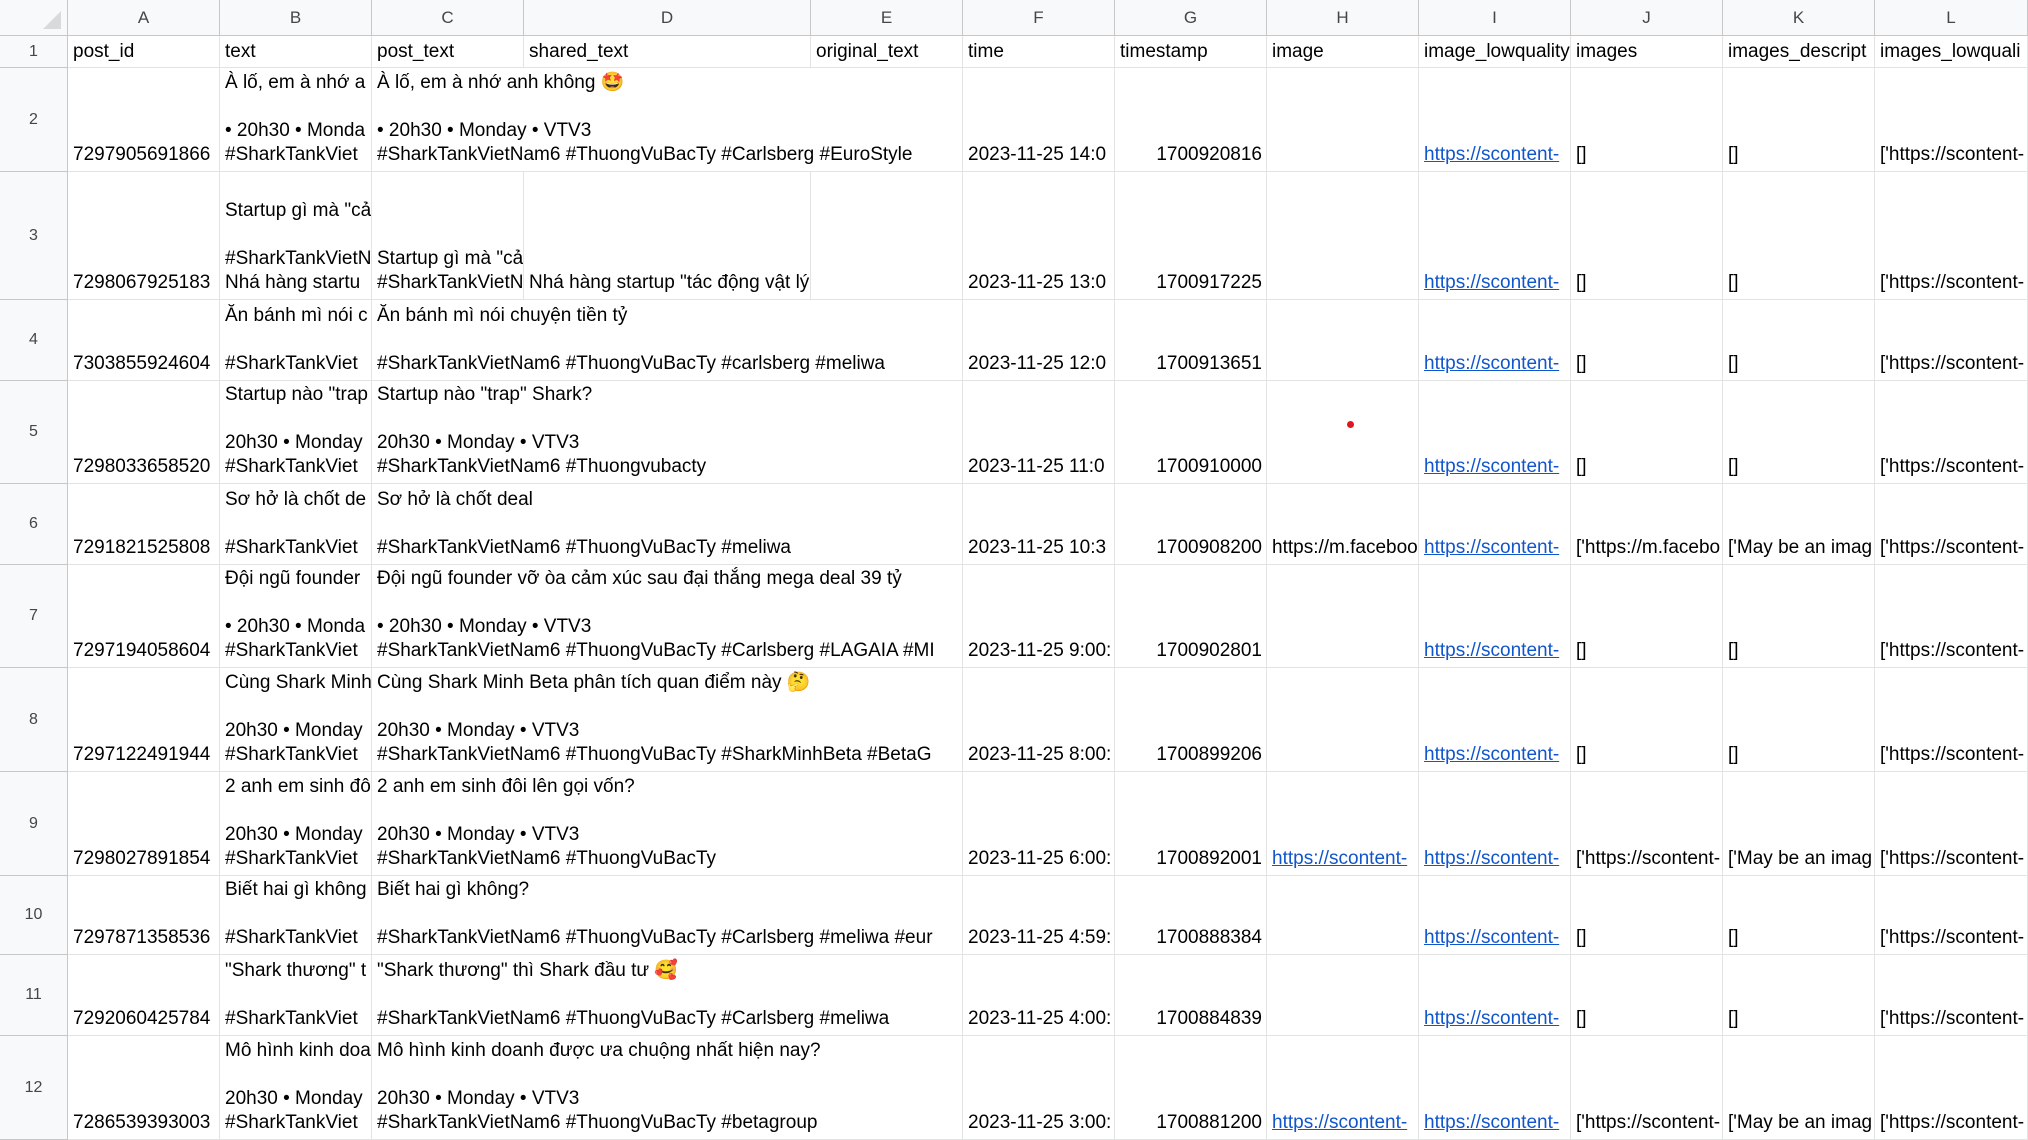 The width and height of the screenshot is (2028, 1140). I want to click on cell-timestamp: 1700892001, so click(1191, 824).